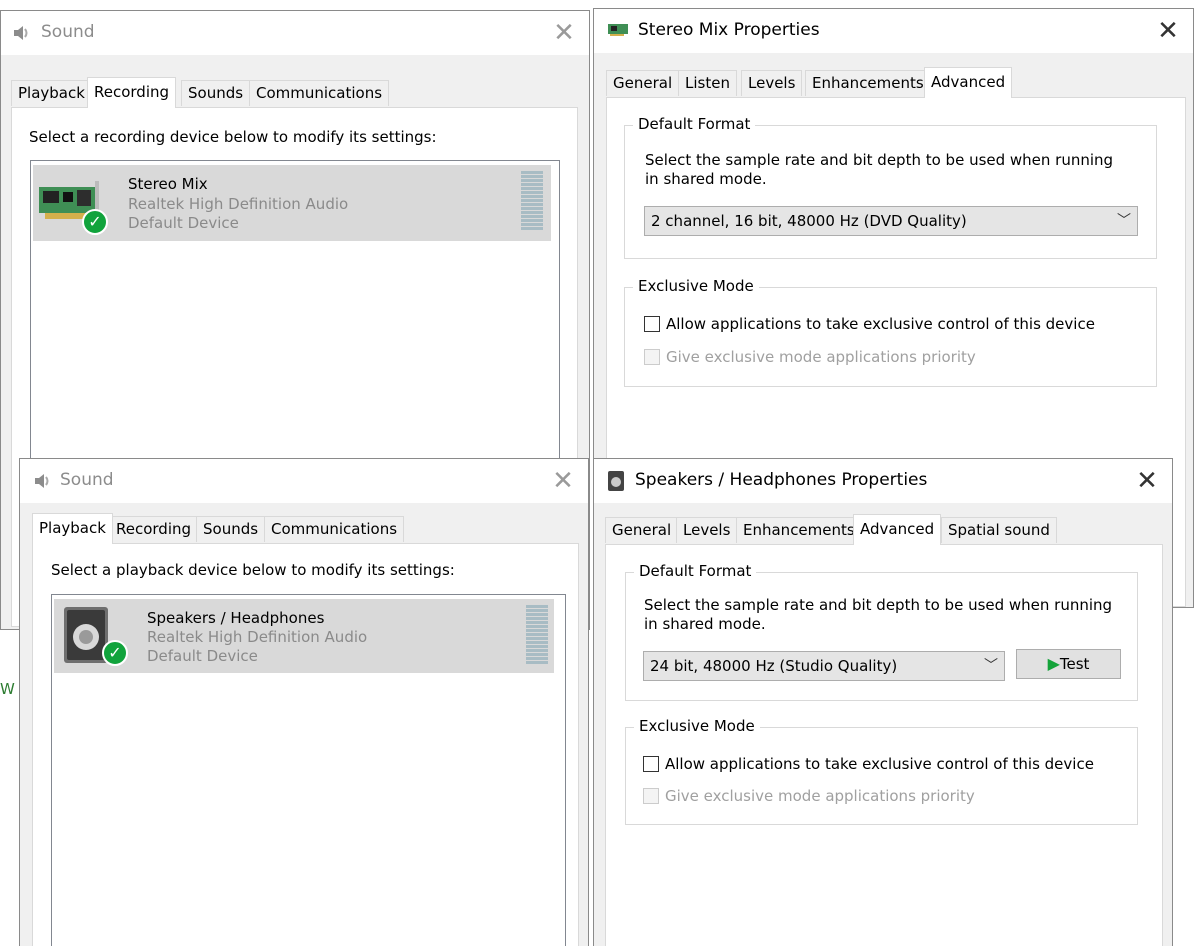 This screenshot has height=946, width=1194. I want to click on test-button-label: Test, so click(1074, 664).